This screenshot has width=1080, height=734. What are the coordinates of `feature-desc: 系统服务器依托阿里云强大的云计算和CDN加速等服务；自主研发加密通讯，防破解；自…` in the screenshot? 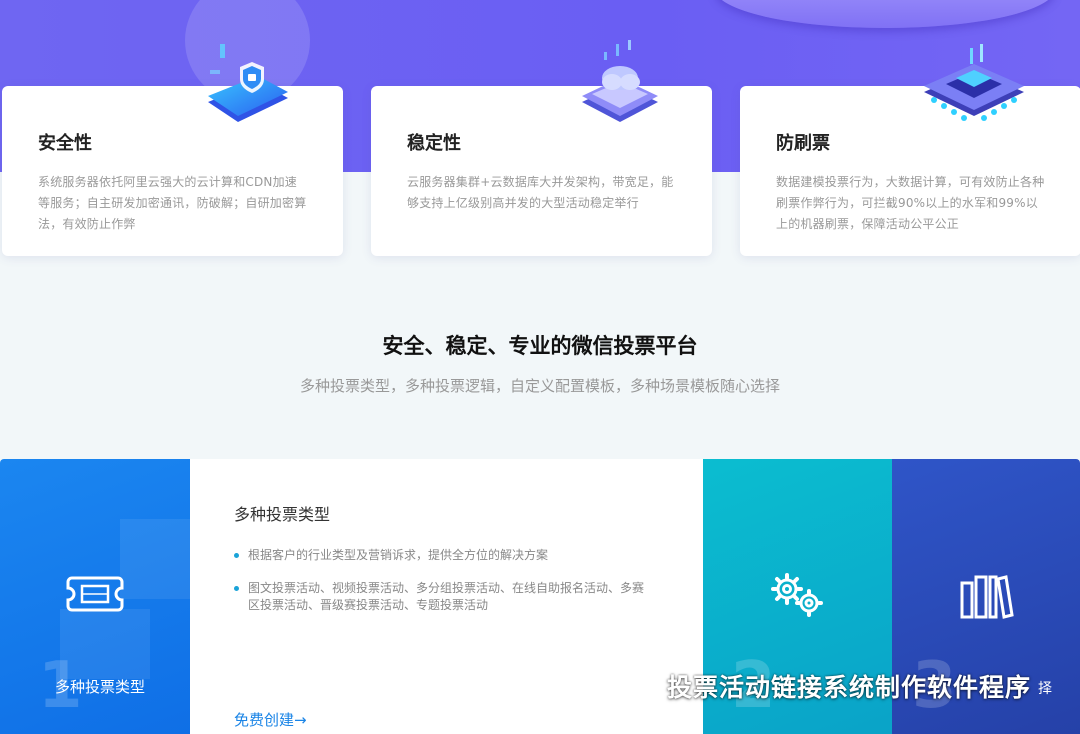 It's located at (172, 203).